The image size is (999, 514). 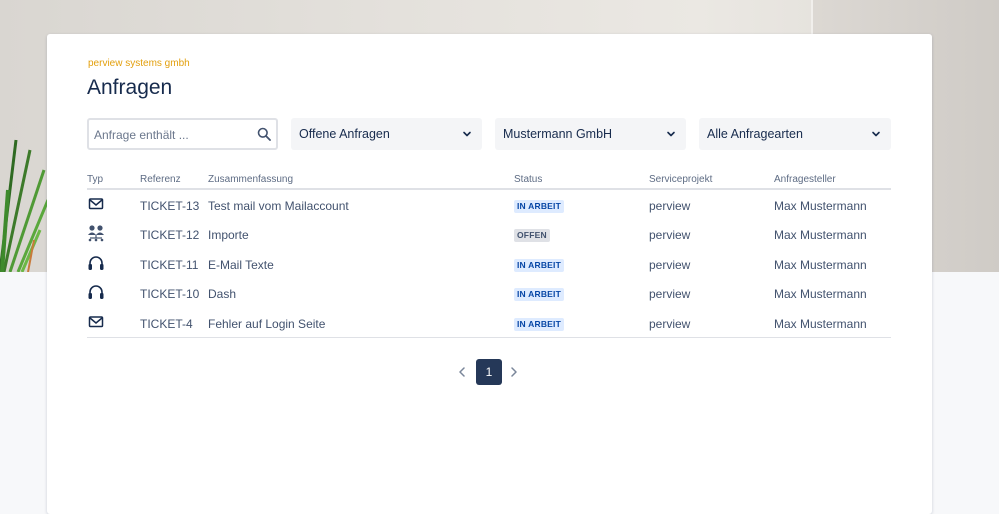 I want to click on column-header-anfragesteller: Anfragesteller, so click(x=805, y=179).